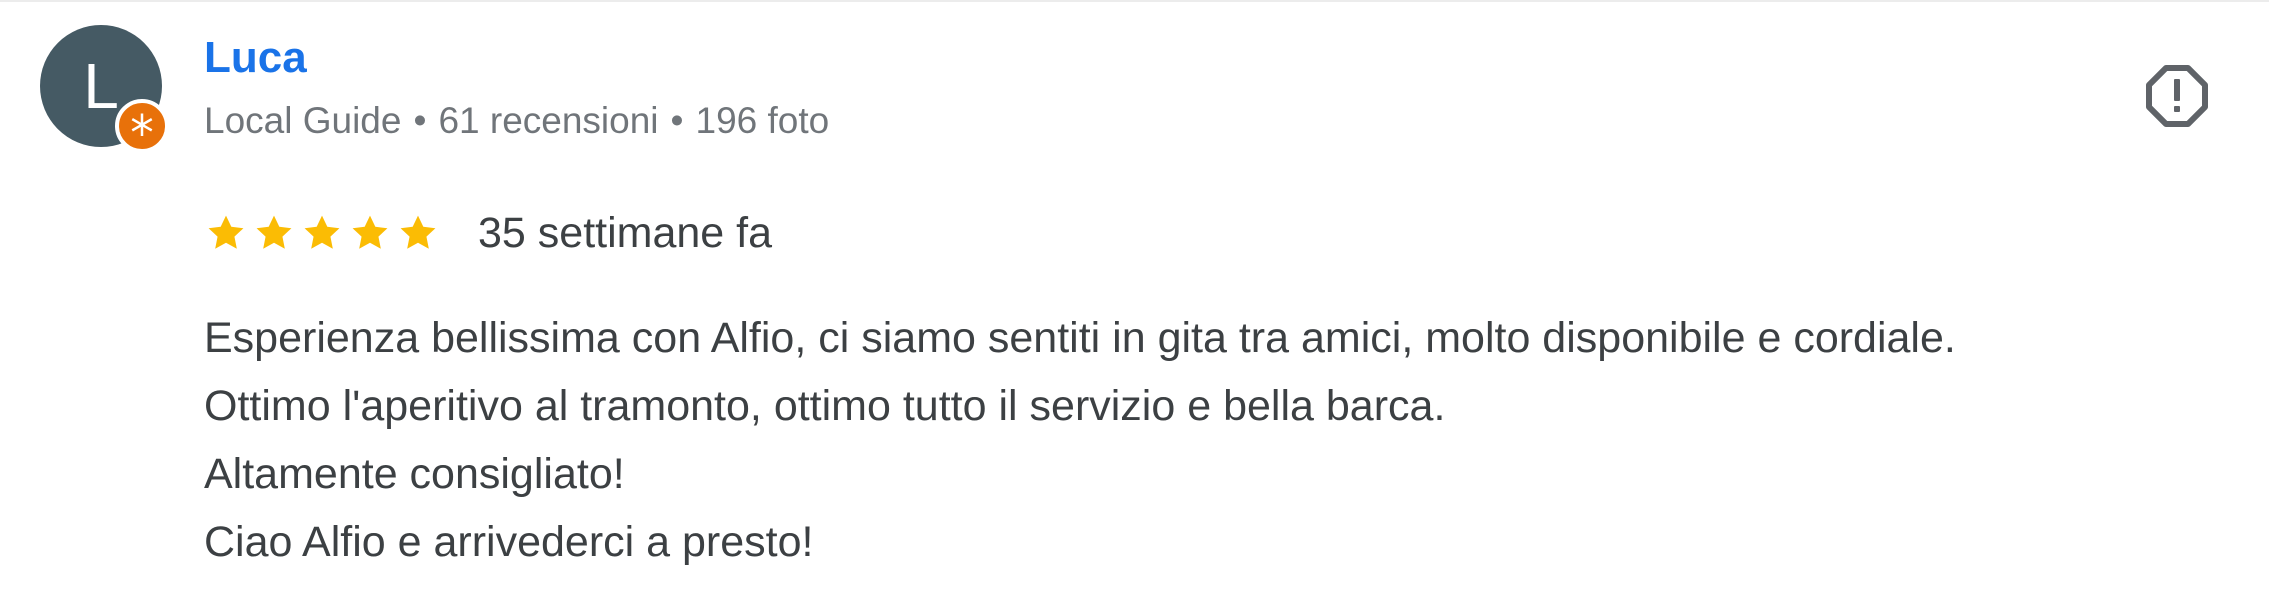 Image resolution: width=2269 pixels, height=600 pixels. I want to click on reviews-count: 61 recensioni, so click(548, 120).